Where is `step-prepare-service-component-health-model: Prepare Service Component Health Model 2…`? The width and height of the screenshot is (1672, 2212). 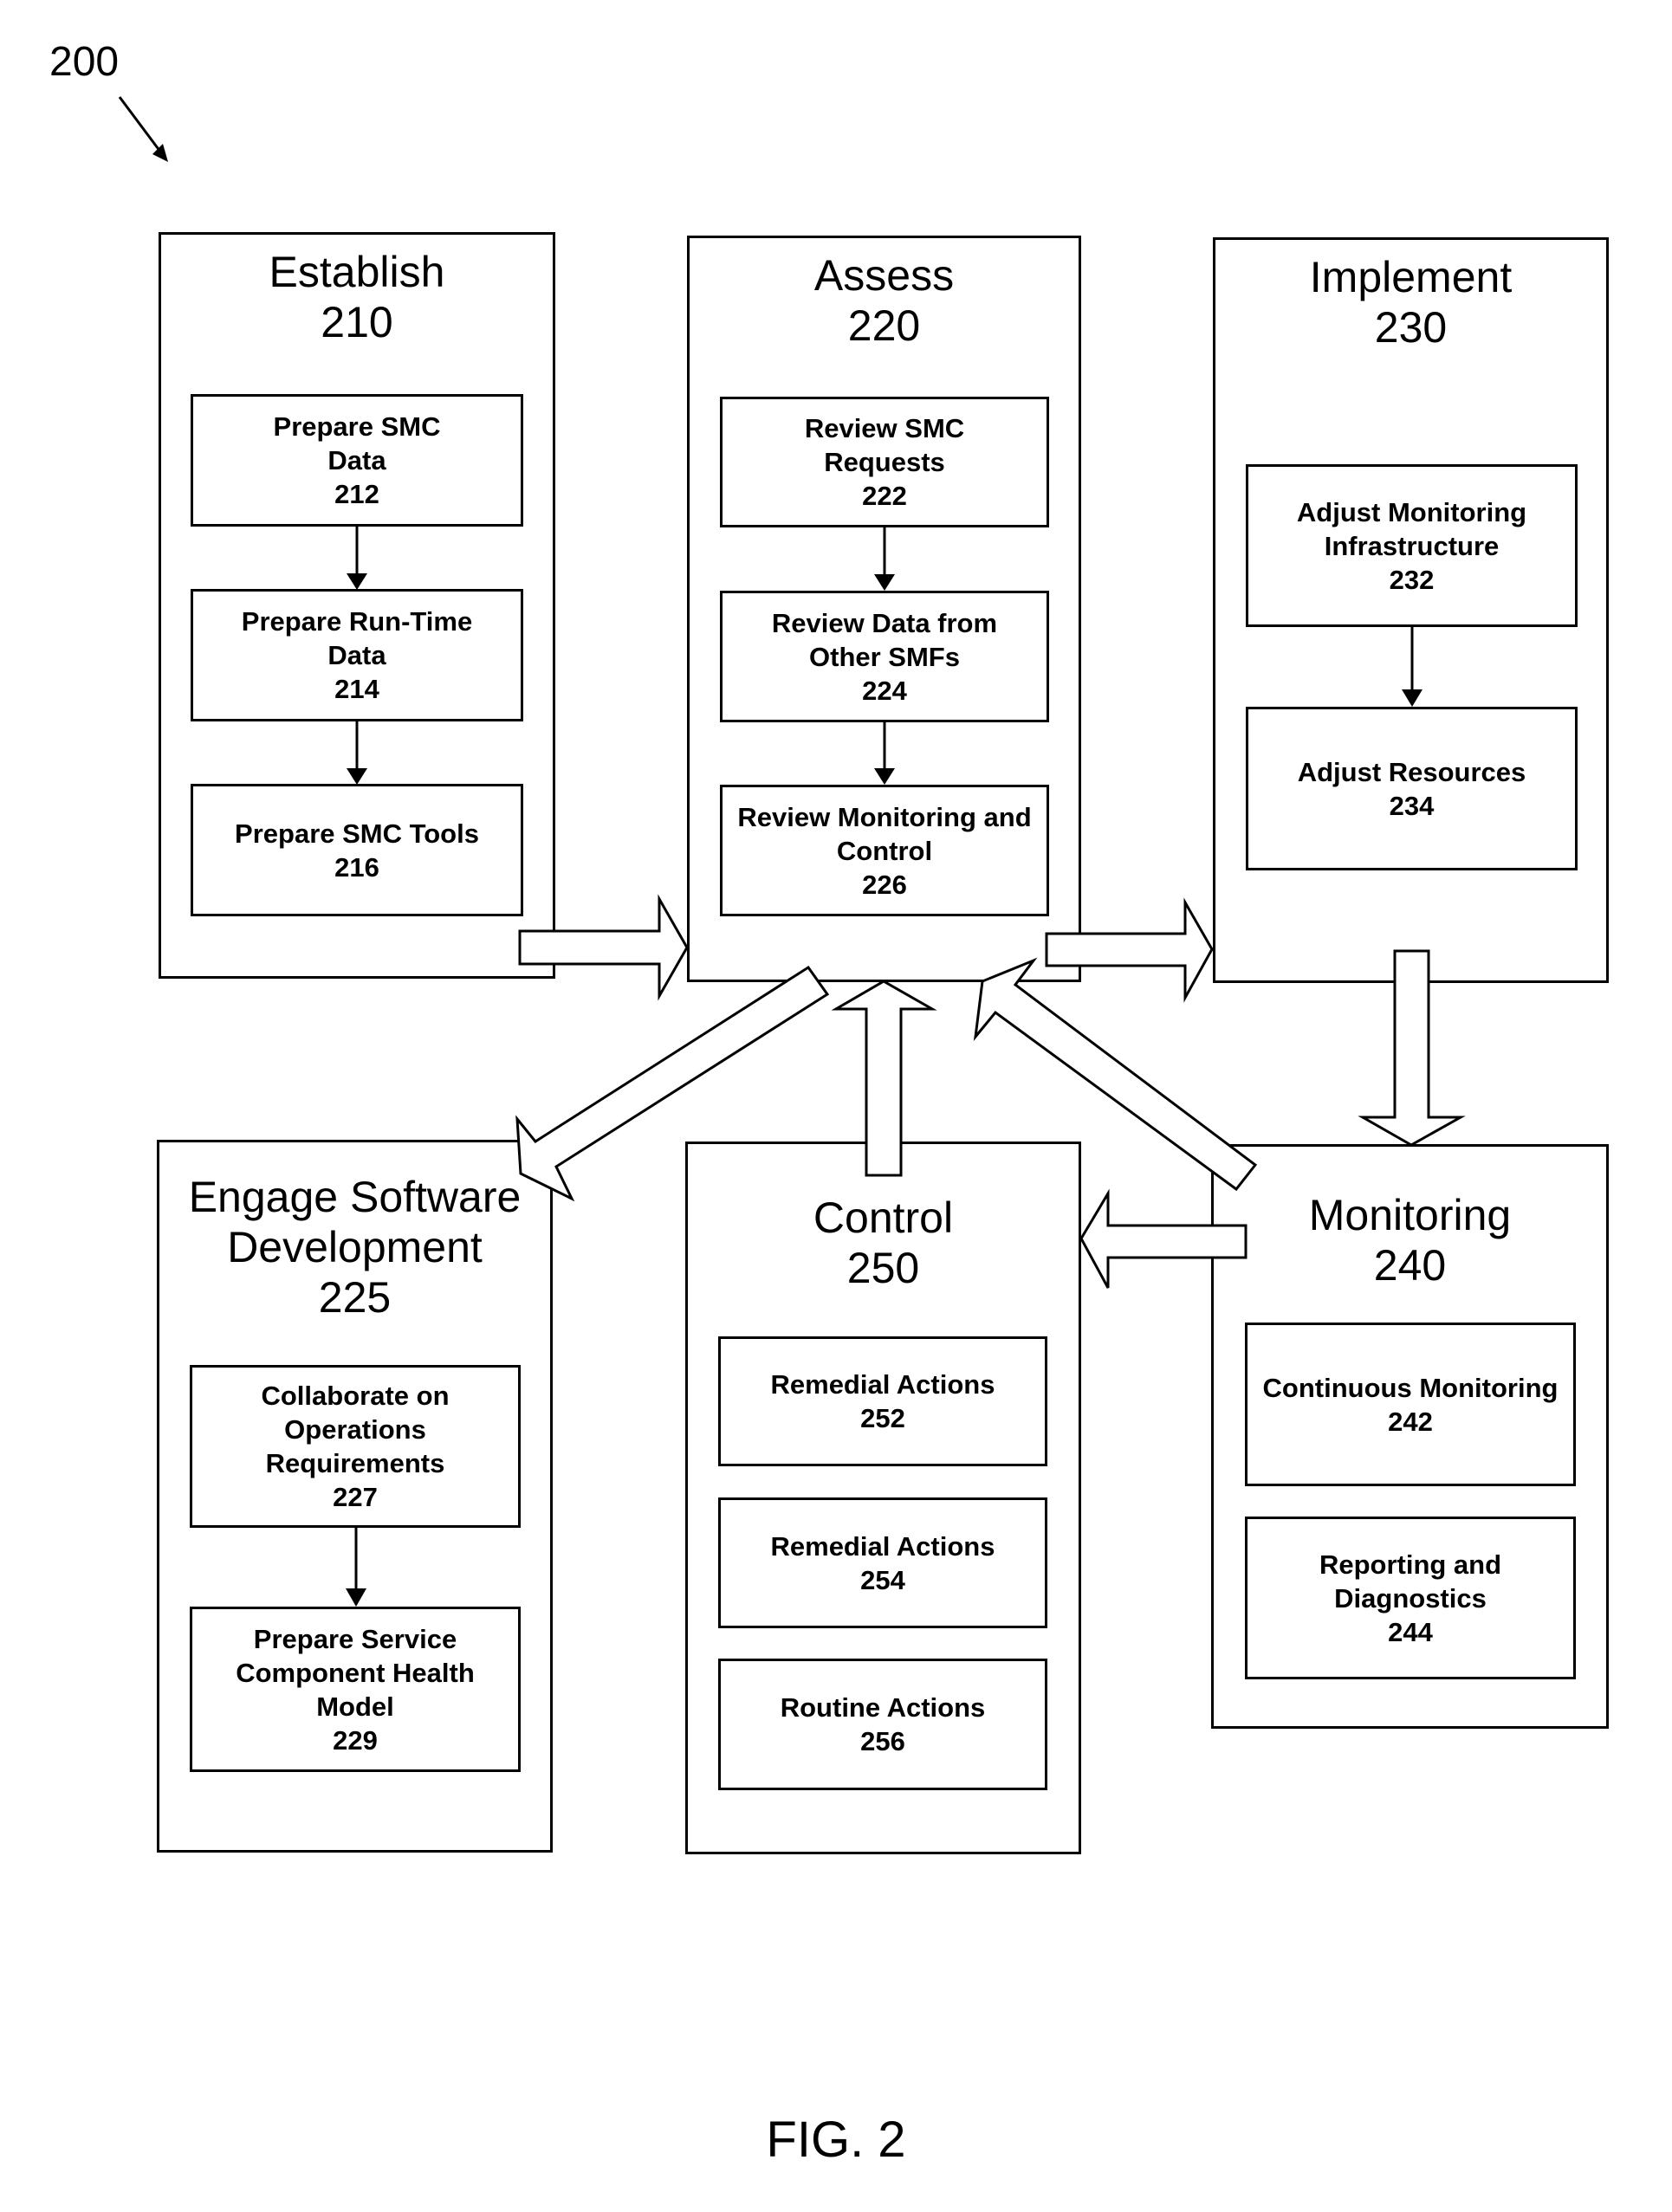
step-prepare-service-component-health-model: Prepare Service Component Health Model 2… is located at coordinates (355, 1689).